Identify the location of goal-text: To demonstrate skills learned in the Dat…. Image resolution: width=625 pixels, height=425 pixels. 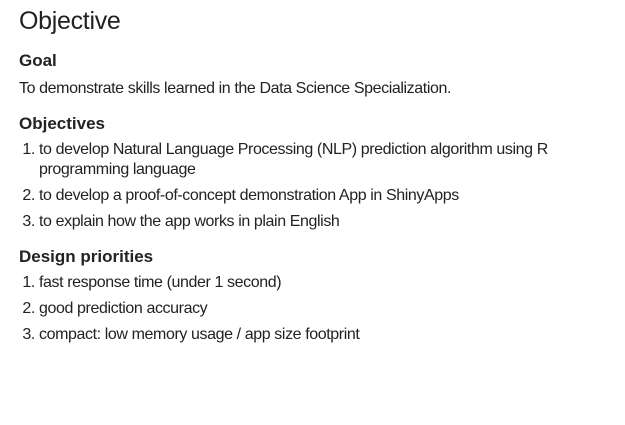
(235, 88).